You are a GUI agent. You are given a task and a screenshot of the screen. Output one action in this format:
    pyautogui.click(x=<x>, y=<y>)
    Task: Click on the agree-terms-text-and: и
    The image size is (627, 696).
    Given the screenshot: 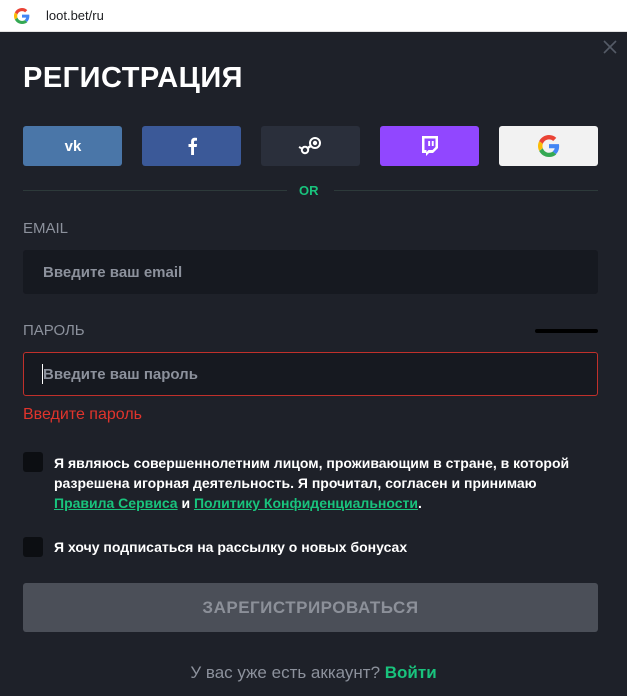 What is the action you would take?
    pyautogui.click(x=185, y=503)
    